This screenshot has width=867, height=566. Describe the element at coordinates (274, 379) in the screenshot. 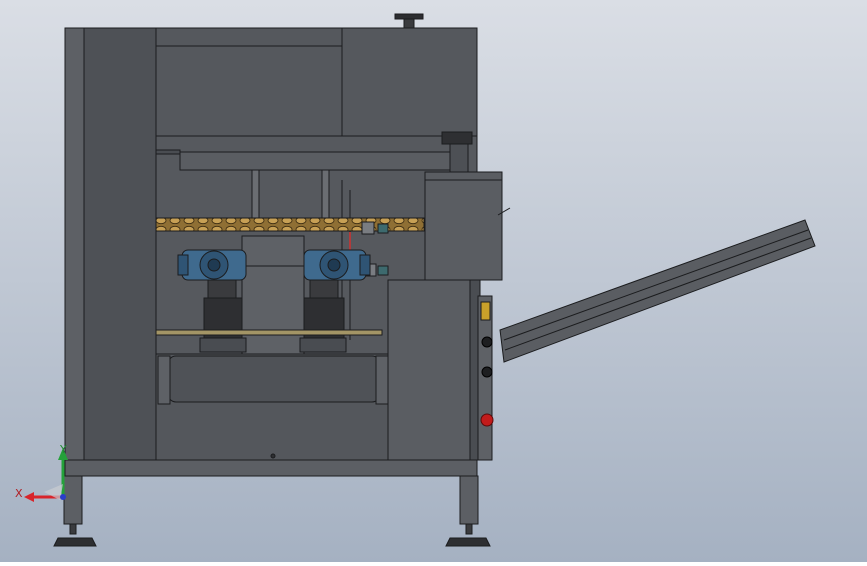

I see `conveyor-roller-belt` at that location.